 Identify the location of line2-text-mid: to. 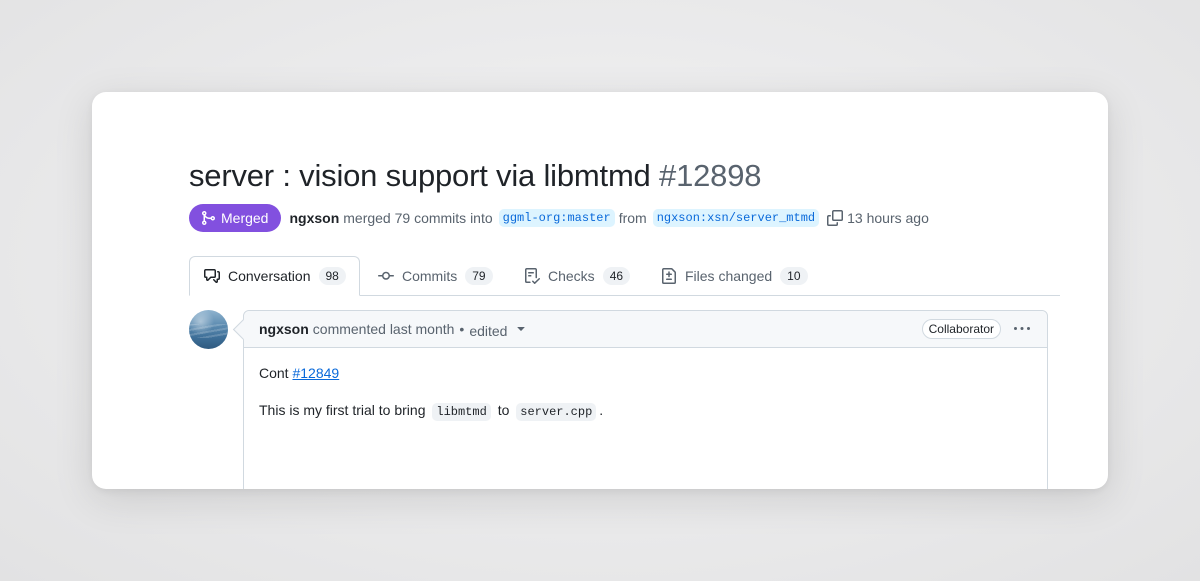
(503, 410).